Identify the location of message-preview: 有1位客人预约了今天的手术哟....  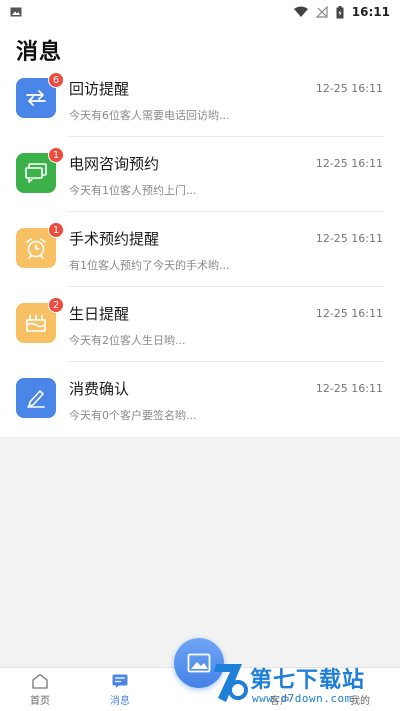
(149, 265).